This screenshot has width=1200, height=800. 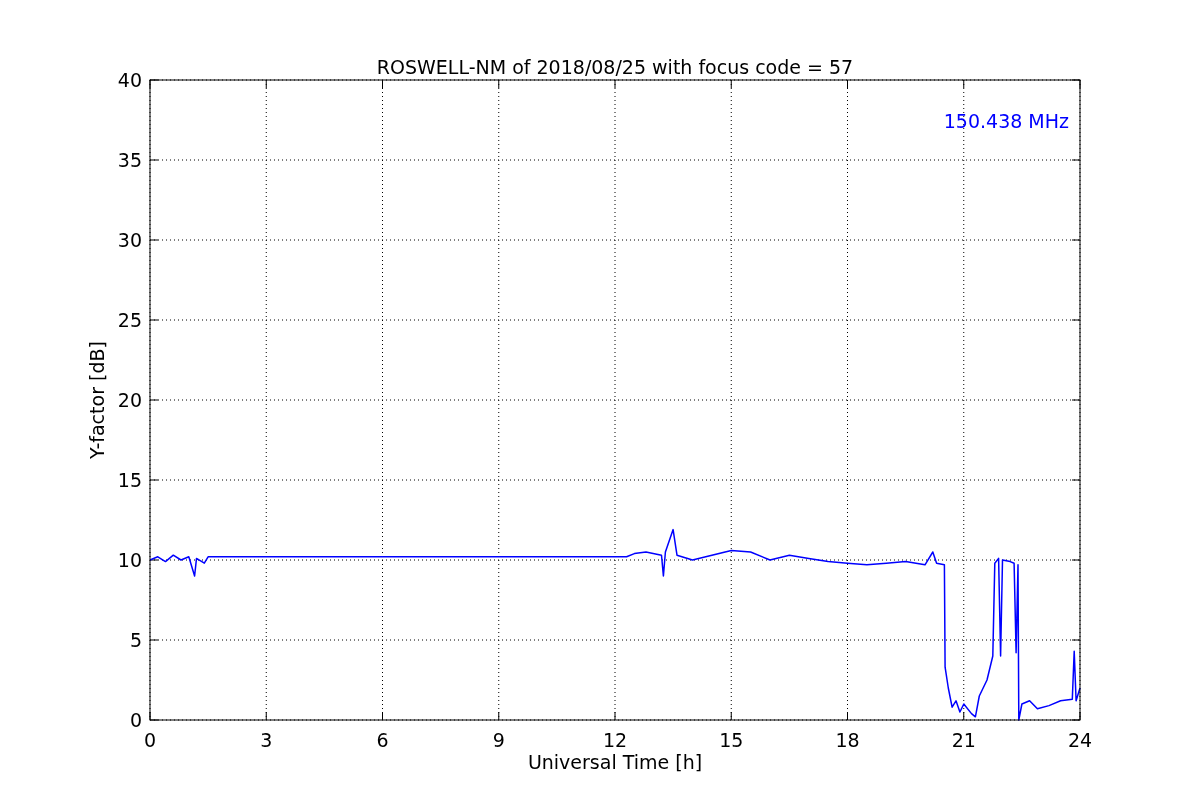 I want to click on x-tick-label: 15, so click(x=731, y=740).